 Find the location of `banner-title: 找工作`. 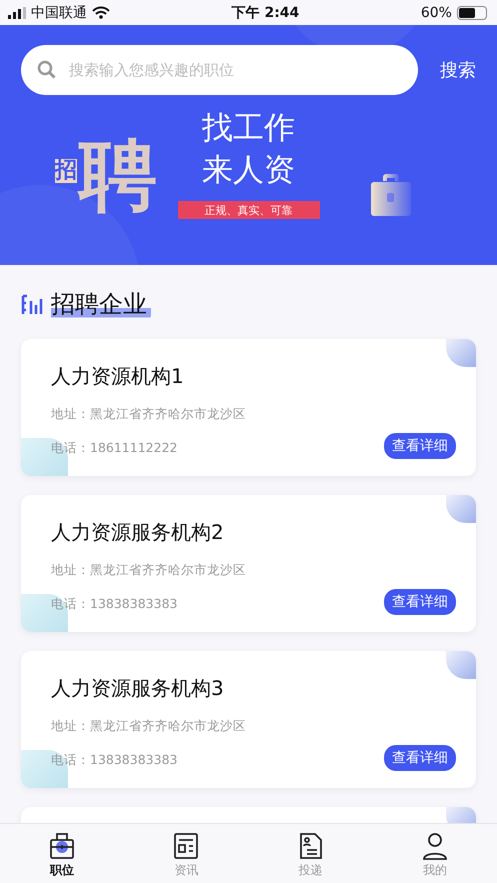

banner-title: 找工作 is located at coordinates (248, 128).